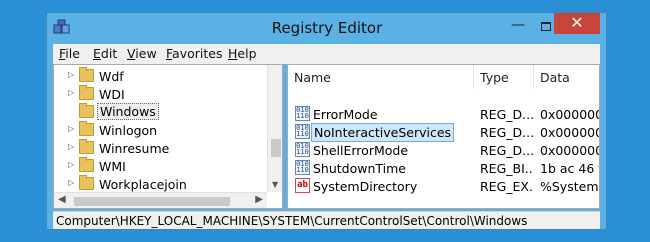 The height and width of the screenshot is (242, 650). Describe the element at coordinates (345, 114) in the screenshot. I see `value-name: ErrorMode` at that location.